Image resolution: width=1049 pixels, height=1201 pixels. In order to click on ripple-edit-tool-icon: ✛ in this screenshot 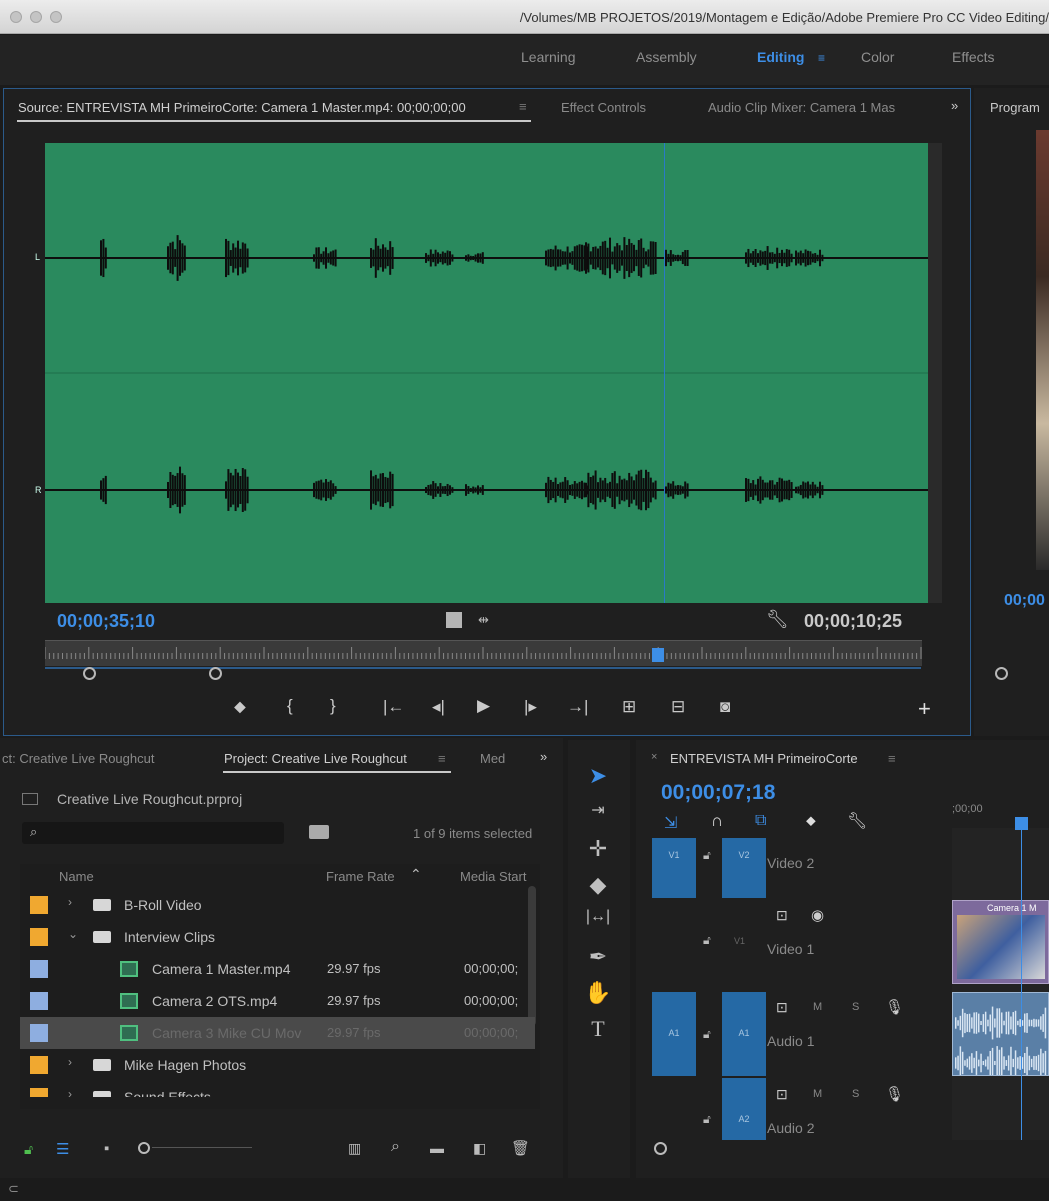, I will do `click(598, 851)`.